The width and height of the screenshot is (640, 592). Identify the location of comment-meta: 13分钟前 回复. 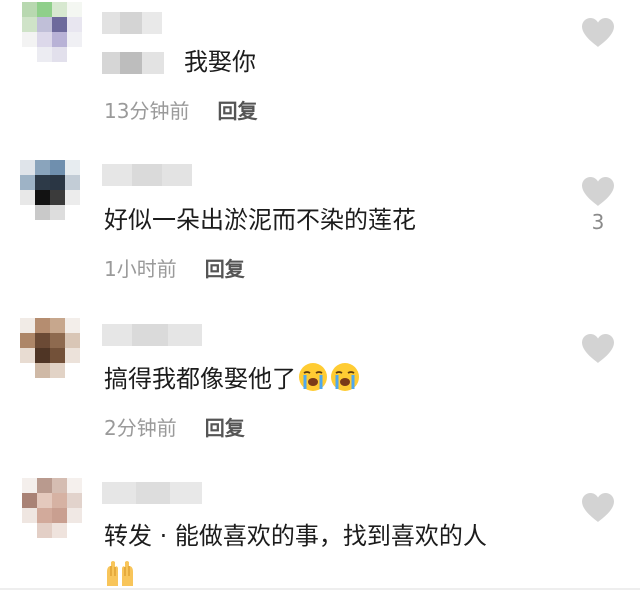
(180, 111).